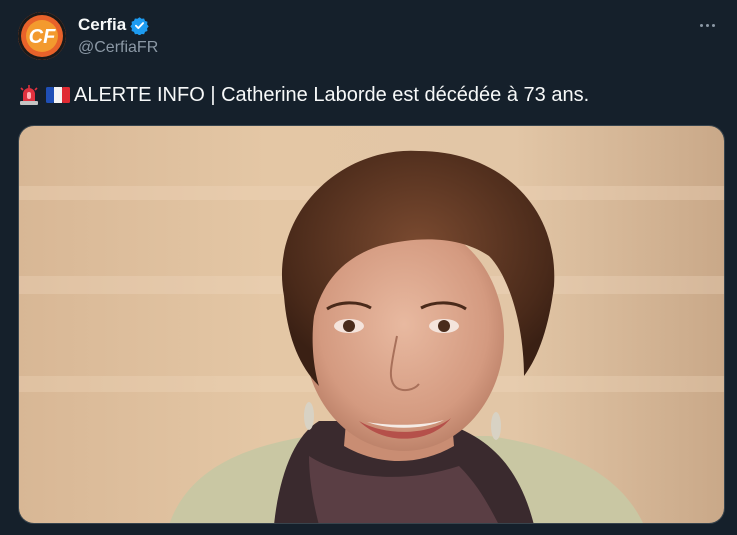  I want to click on verified-badge-icon, so click(139, 26).